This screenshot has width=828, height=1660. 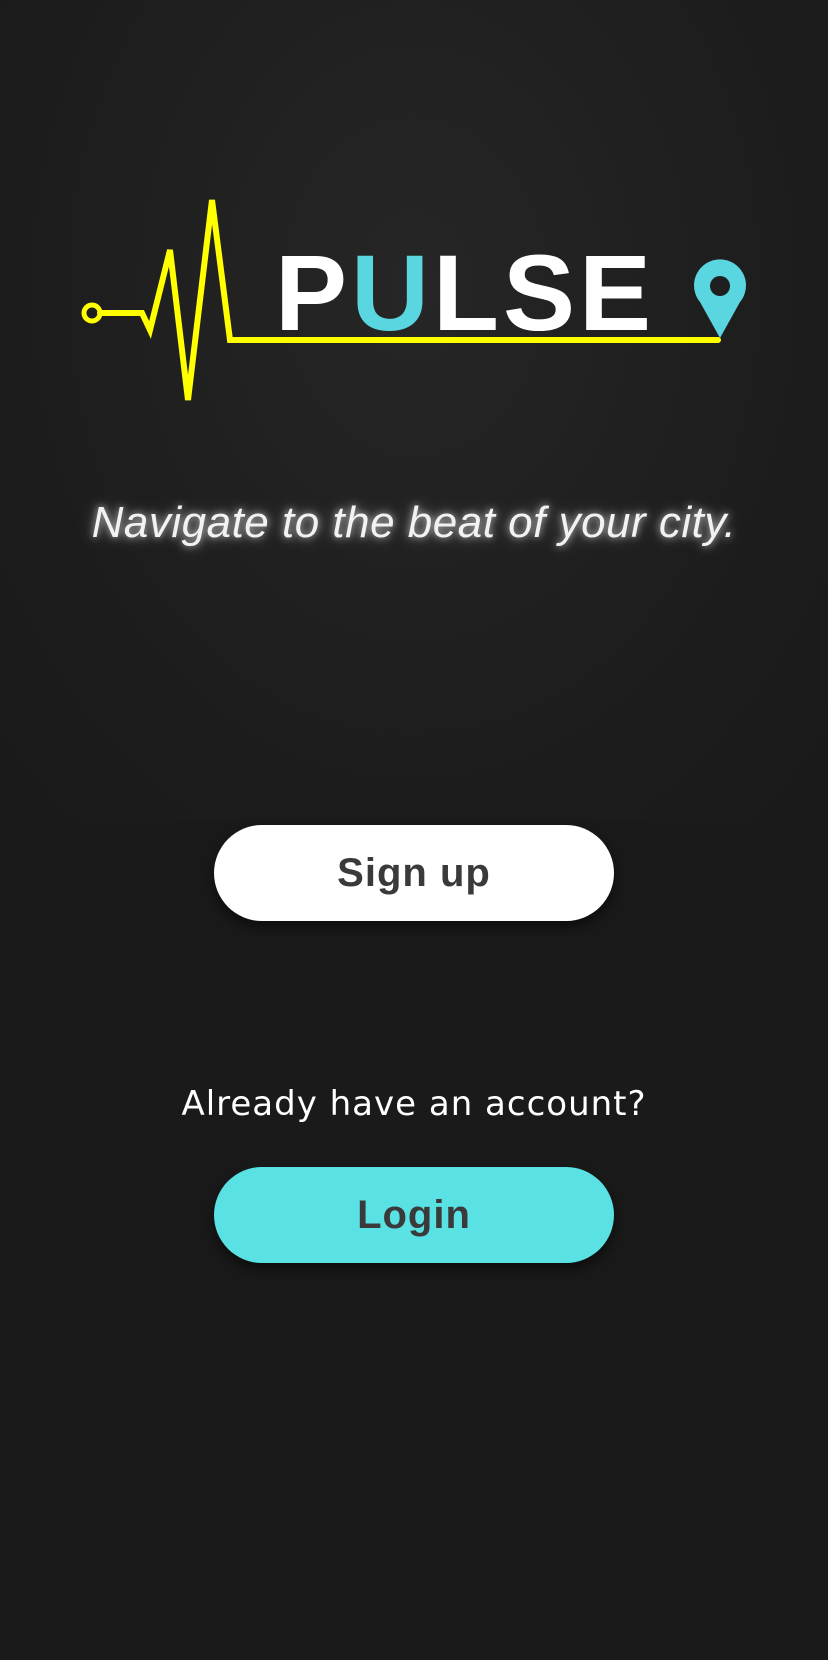 What do you see at coordinates (392, 292) in the screenshot?
I see `logo-letter-u: U` at bounding box center [392, 292].